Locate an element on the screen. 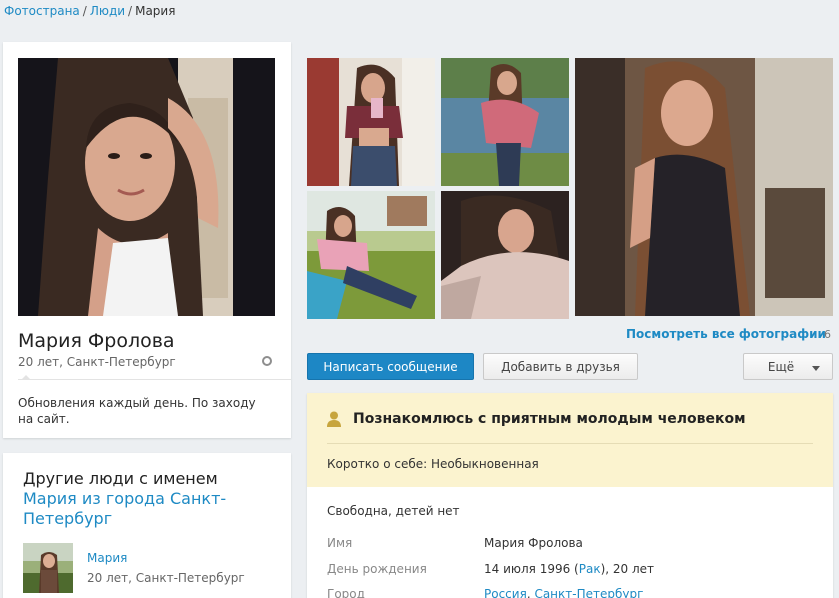  avatar-image is located at coordinates (146, 187).